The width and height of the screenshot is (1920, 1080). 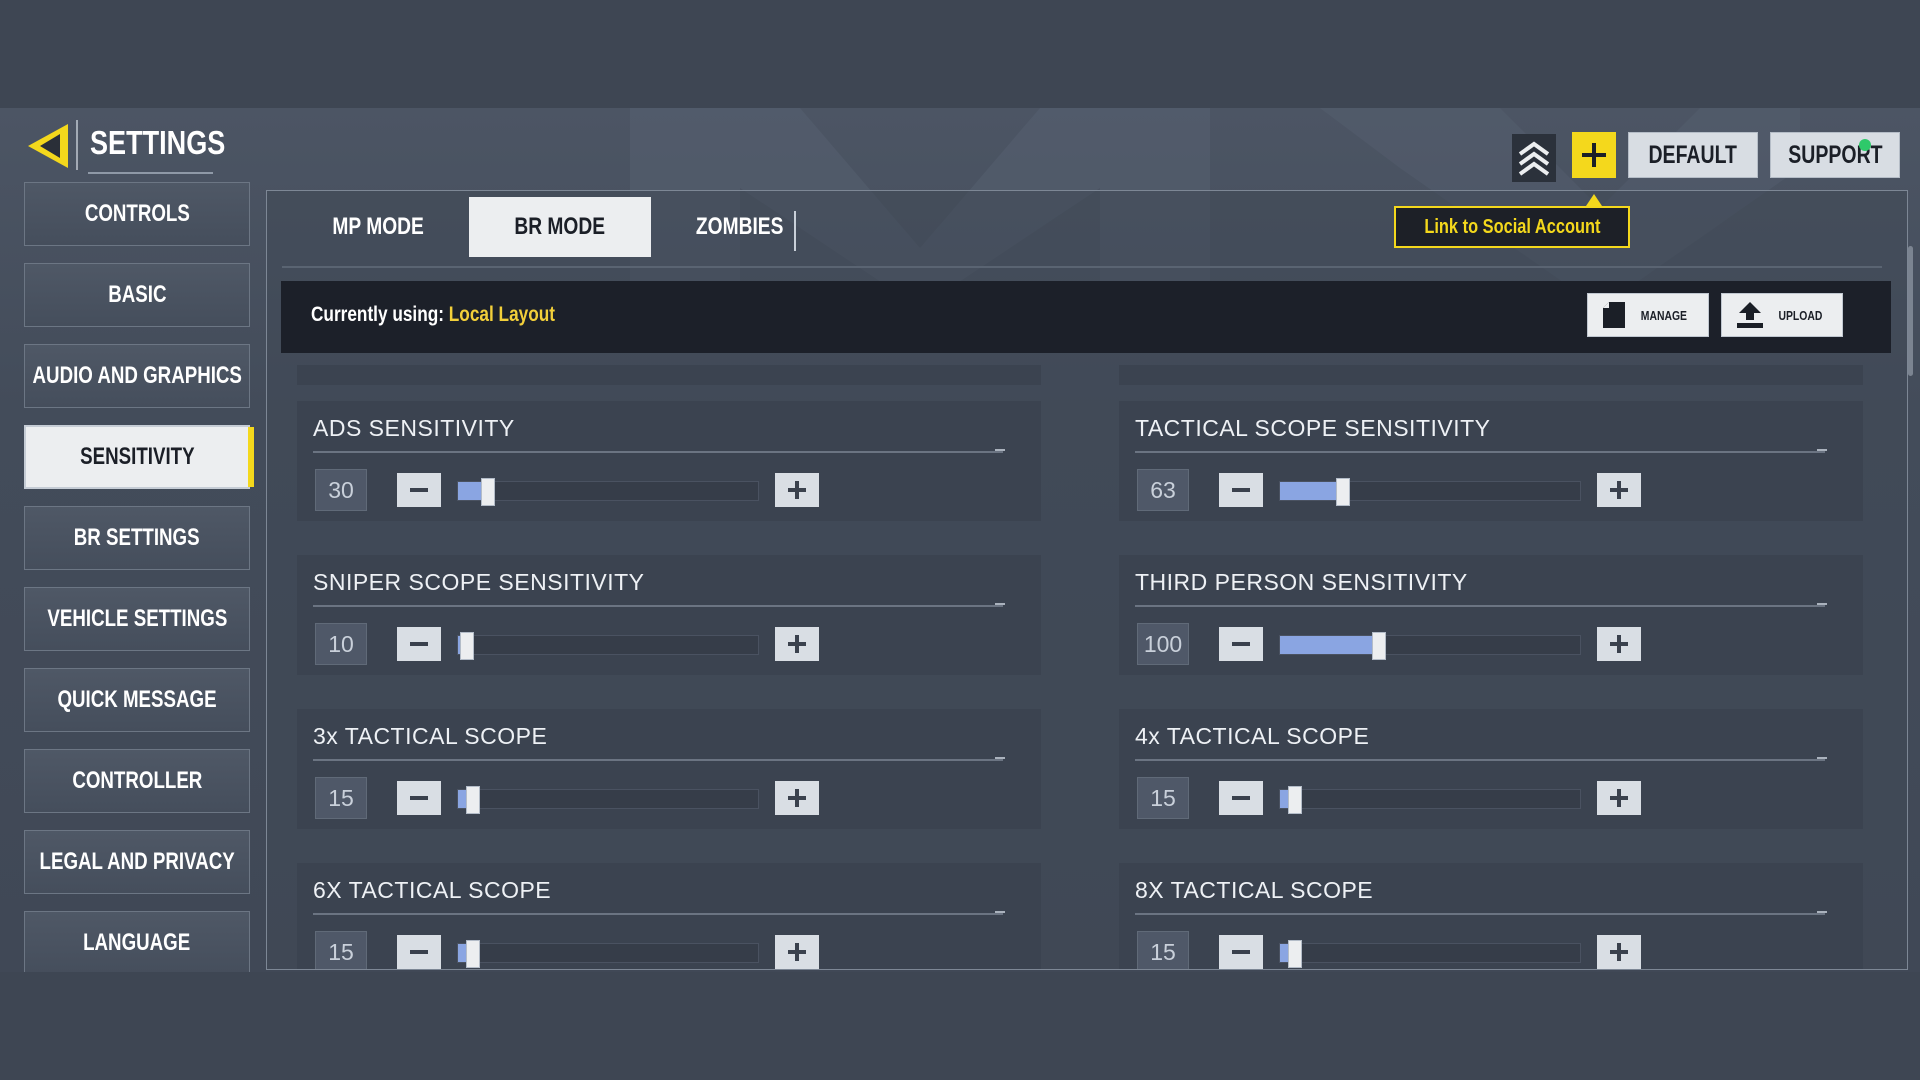 What do you see at coordinates (137, 538) in the screenshot?
I see `sidebar-item-br-settings: BR SETTINGS` at bounding box center [137, 538].